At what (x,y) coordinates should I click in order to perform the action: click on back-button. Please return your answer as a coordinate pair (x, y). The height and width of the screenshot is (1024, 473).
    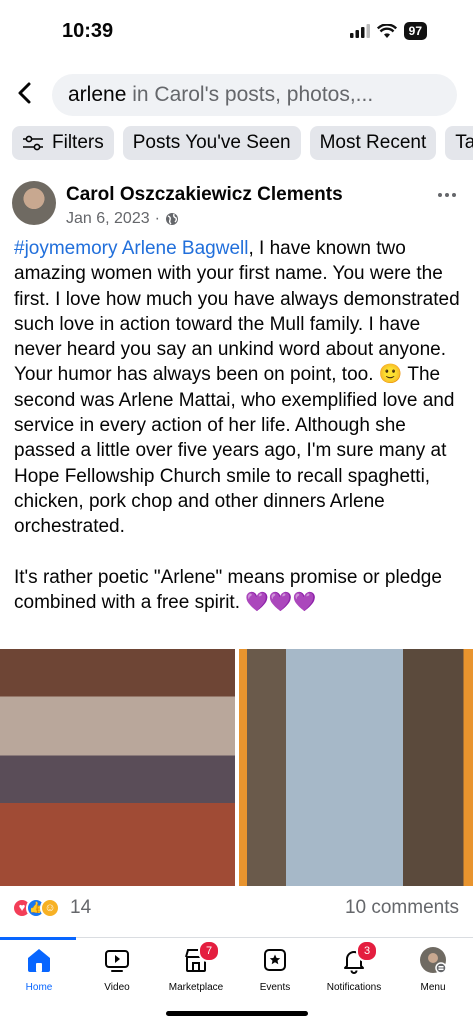
    Looking at the image, I should click on (28, 95).